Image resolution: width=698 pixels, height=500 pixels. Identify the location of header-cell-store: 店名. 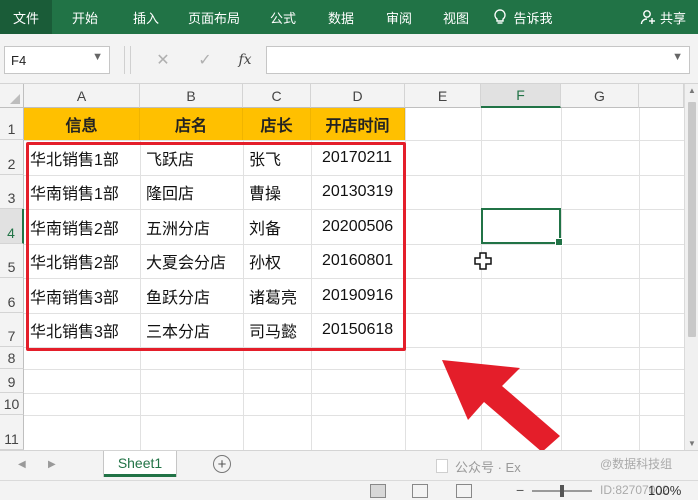
(191, 124).